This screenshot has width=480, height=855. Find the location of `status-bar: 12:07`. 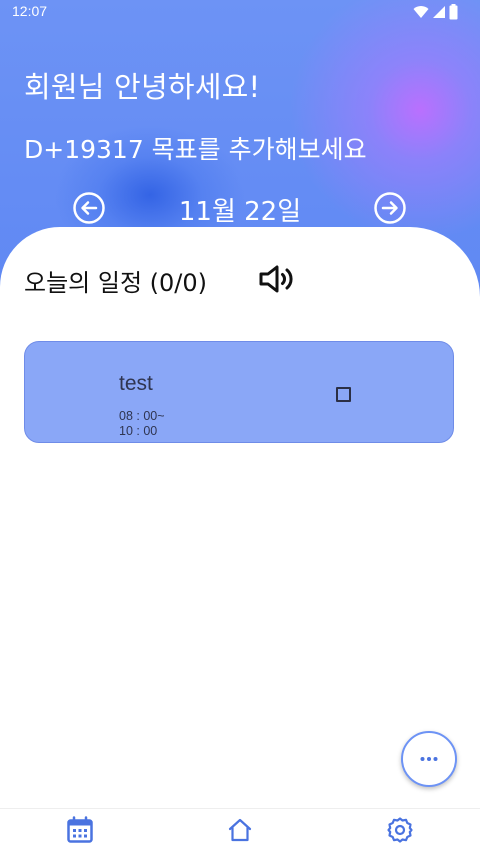

status-bar: 12:07 is located at coordinates (240, 12).